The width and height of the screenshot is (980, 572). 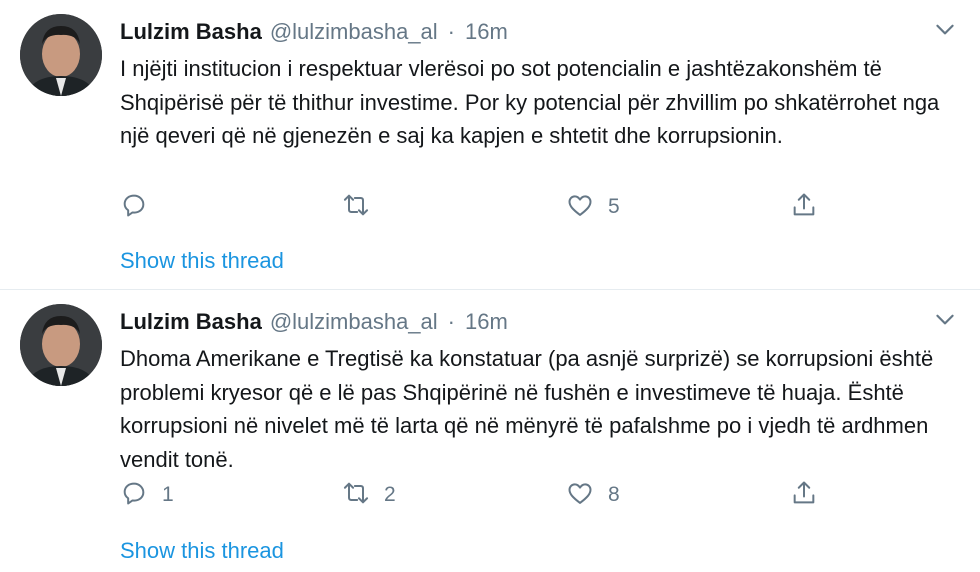 I want to click on reply-count: 1, so click(x=168, y=494).